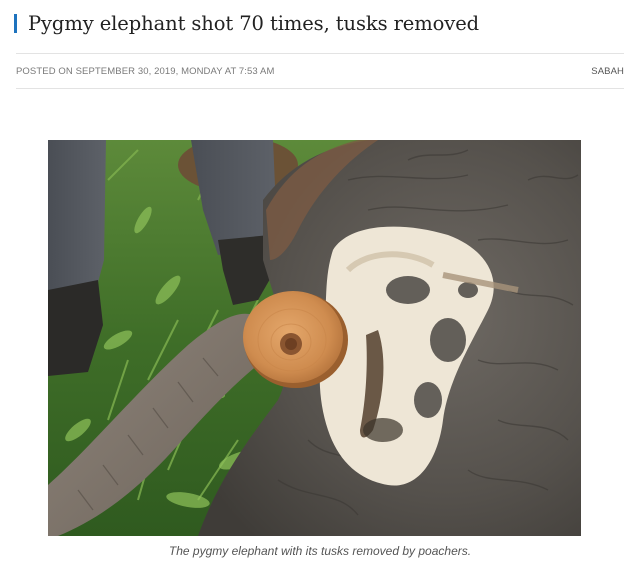 This screenshot has width=640, height=576. What do you see at coordinates (15, 23) in the screenshot?
I see `title-accent-bar` at bounding box center [15, 23].